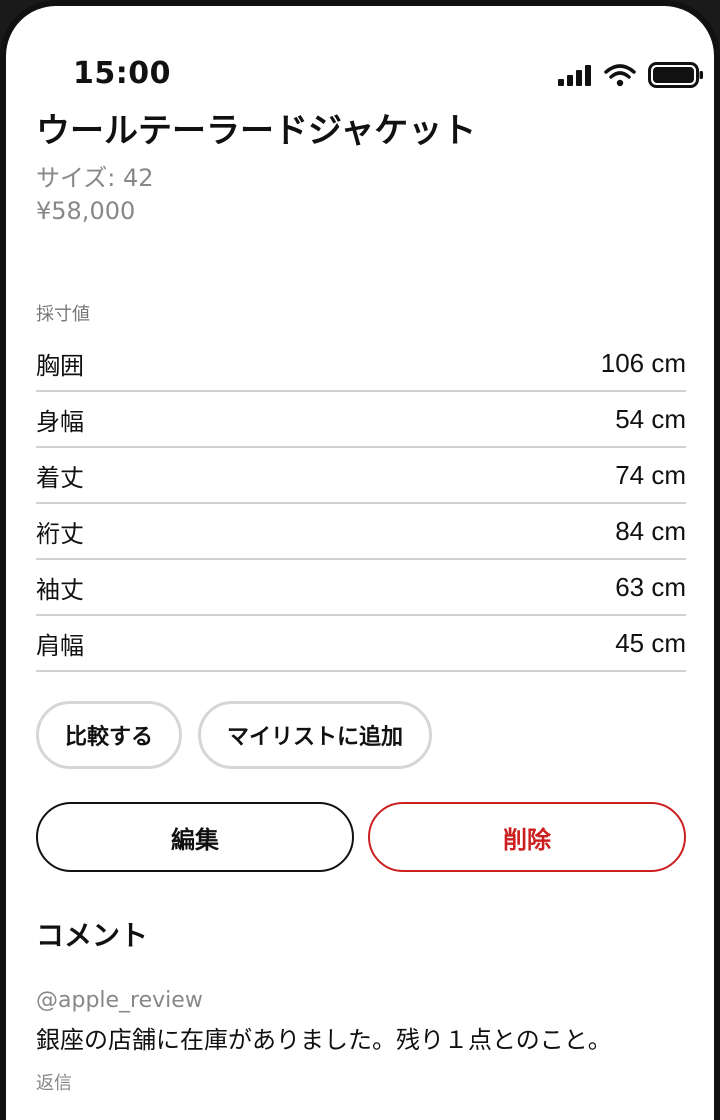 This screenshot has width=720, height=1120. I want to click on measurement-value: 63 cm, so click(650, 586).